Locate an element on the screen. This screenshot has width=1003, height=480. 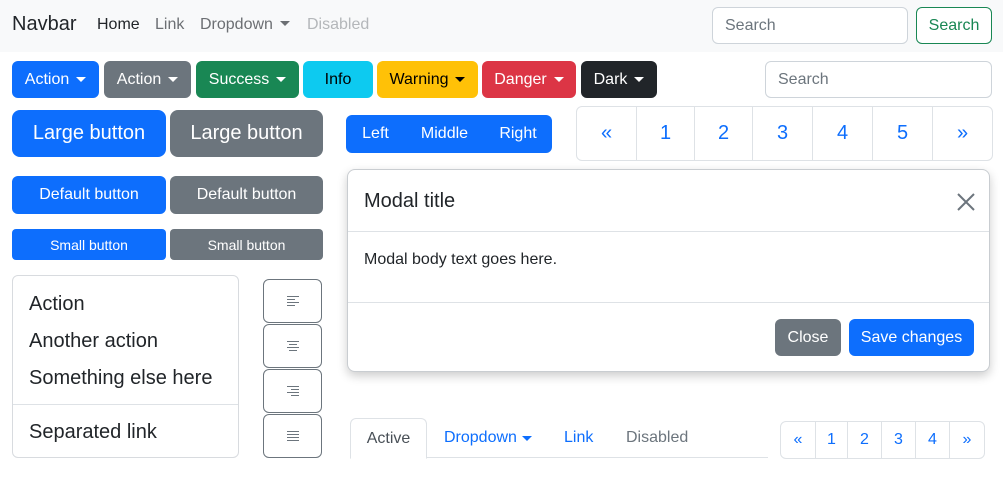
pagination-small-page-3: 3 is located at coordinates (899, 440).